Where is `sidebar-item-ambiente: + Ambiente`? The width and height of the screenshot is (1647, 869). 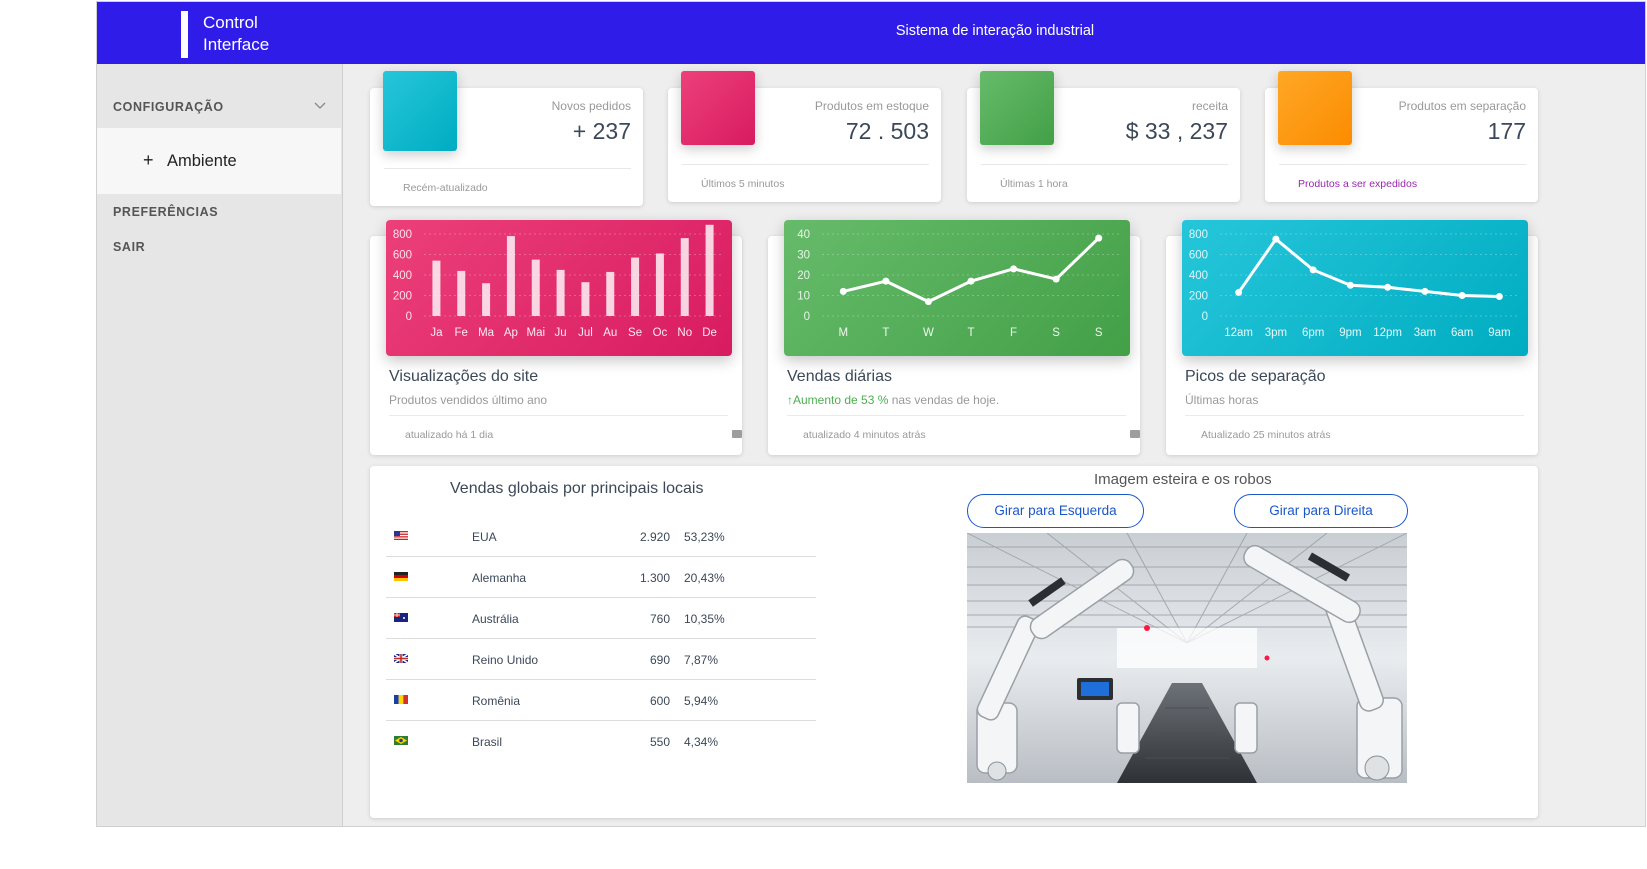
sidebar-item-ambiente: + Ambiente is located at coordinates (219, 161).